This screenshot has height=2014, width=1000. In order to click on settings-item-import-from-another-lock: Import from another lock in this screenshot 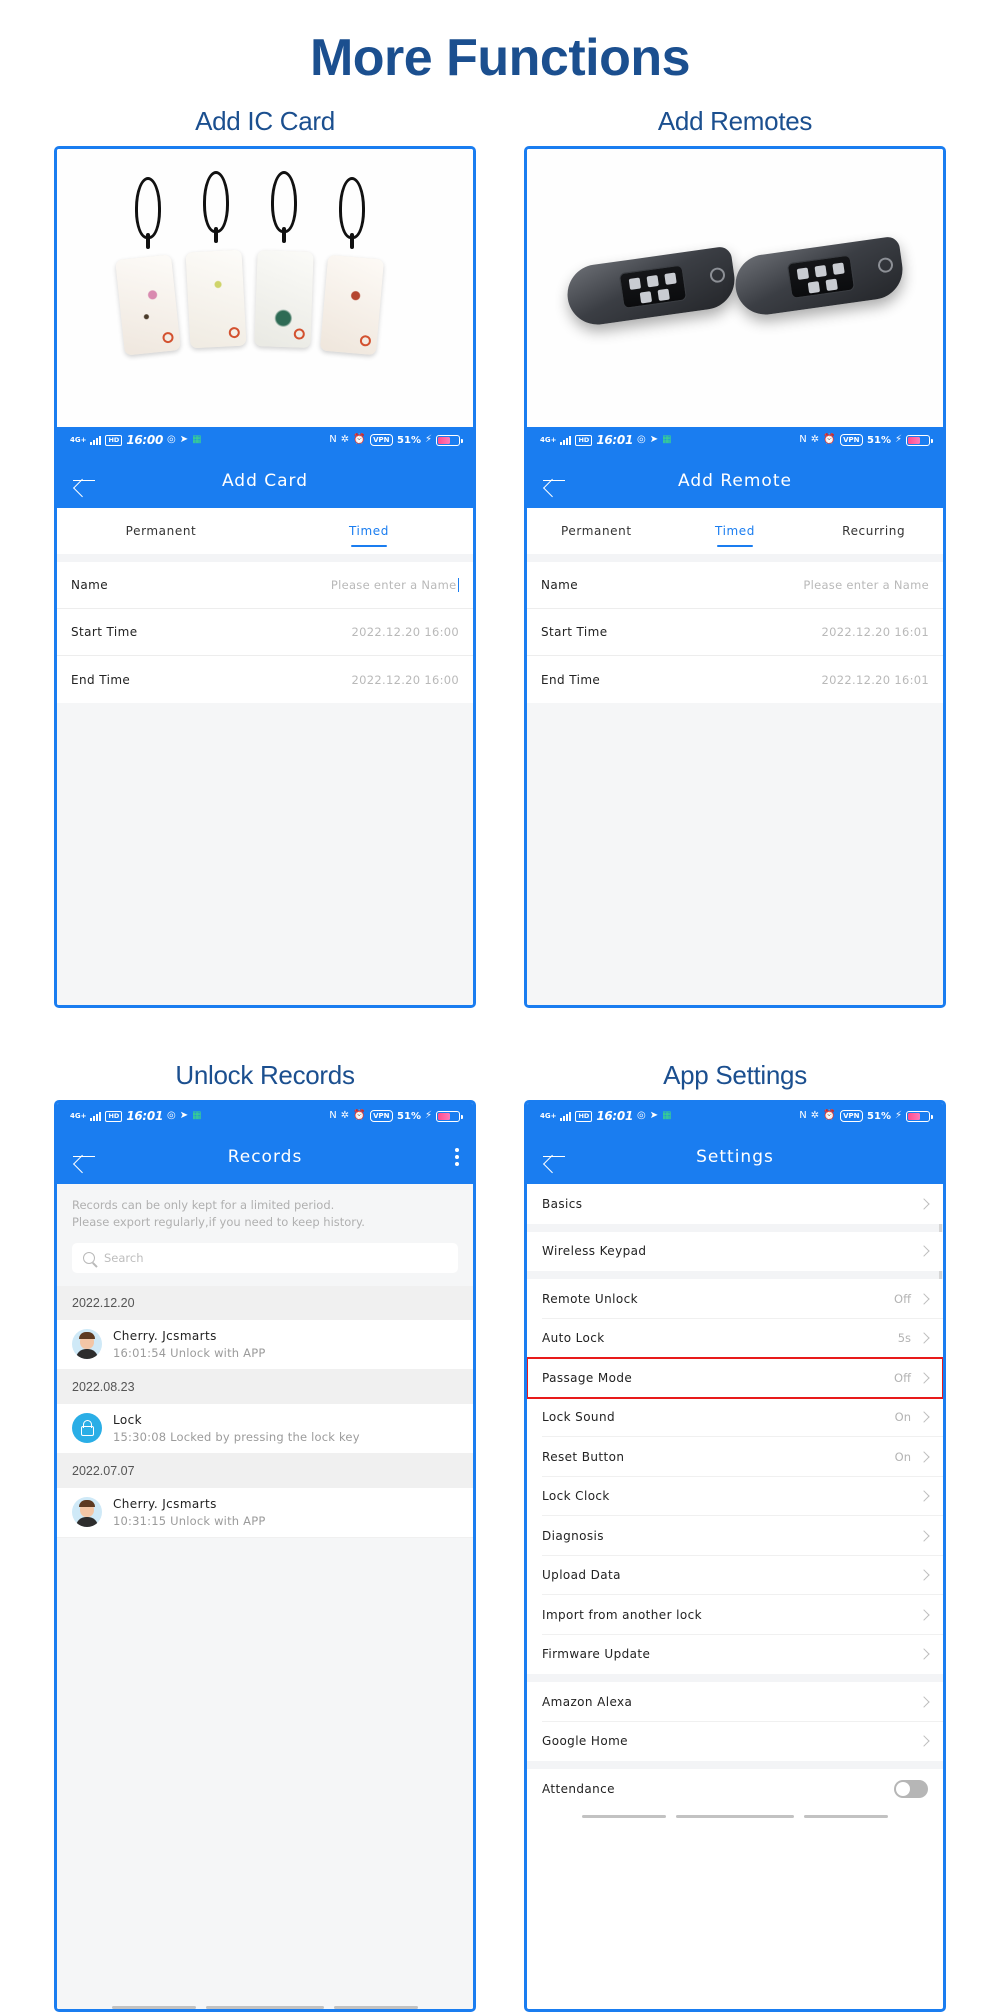, I will do `click(735, 1615)`.